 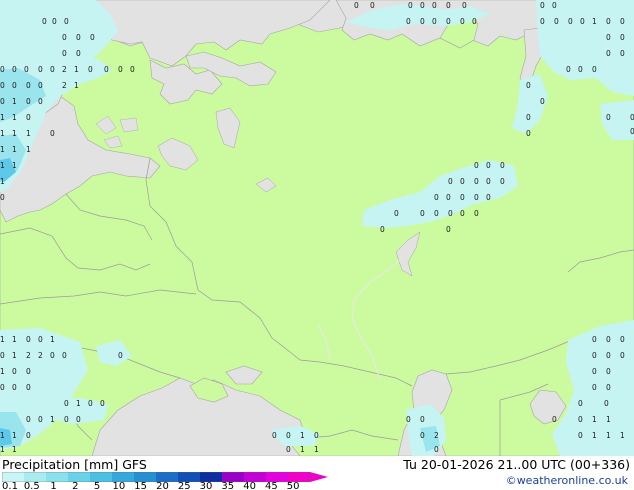 I want to click on forecast-datetime: Tu 20-01-2026 21..00 UTC (00+336), so click(x=516, y=464).